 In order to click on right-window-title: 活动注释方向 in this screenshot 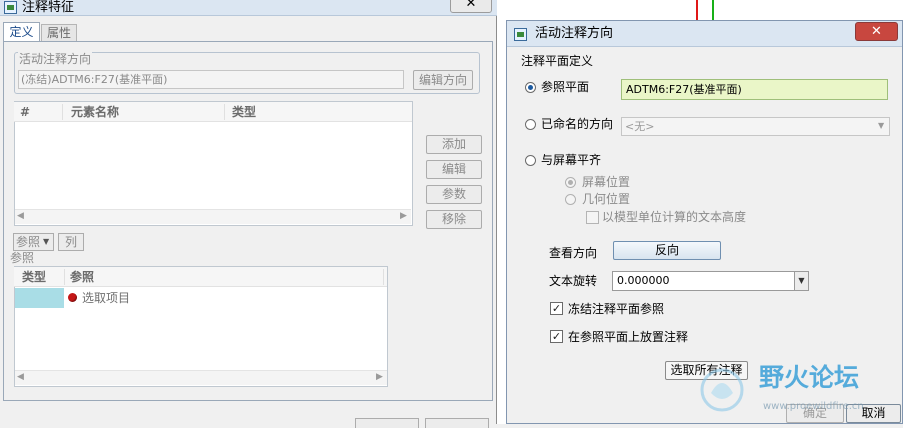, I will do `click(574, 33)`.